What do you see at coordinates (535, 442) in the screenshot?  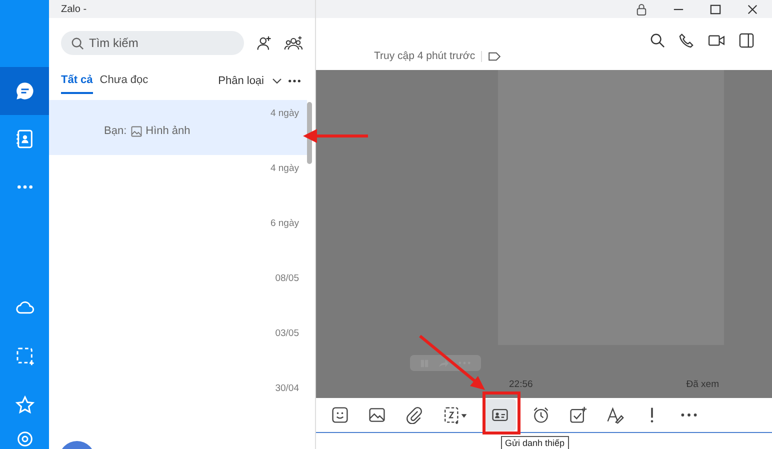 I see `tooltip: Gửi danh thiếp` at bounding box center [535, 442].